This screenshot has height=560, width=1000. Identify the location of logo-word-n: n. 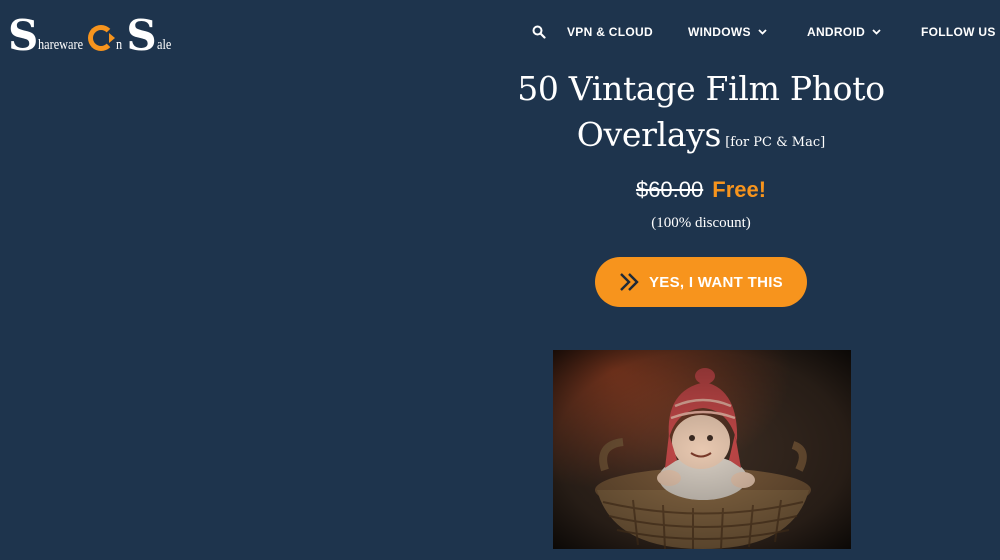
(119, 45).